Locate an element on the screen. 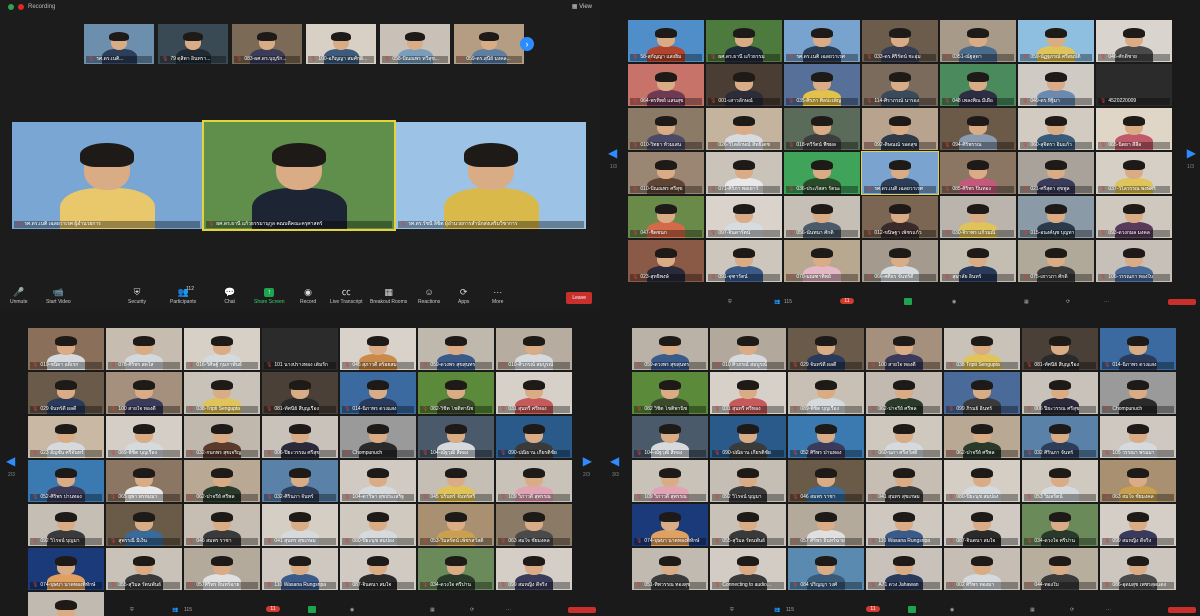 The image size is (1200, 616). participant-video-tile: 🎙 รศ.ดร.เนติ เฉลยวาเรศ ผู้อำนวยการ is located at coordinates (107, 175).